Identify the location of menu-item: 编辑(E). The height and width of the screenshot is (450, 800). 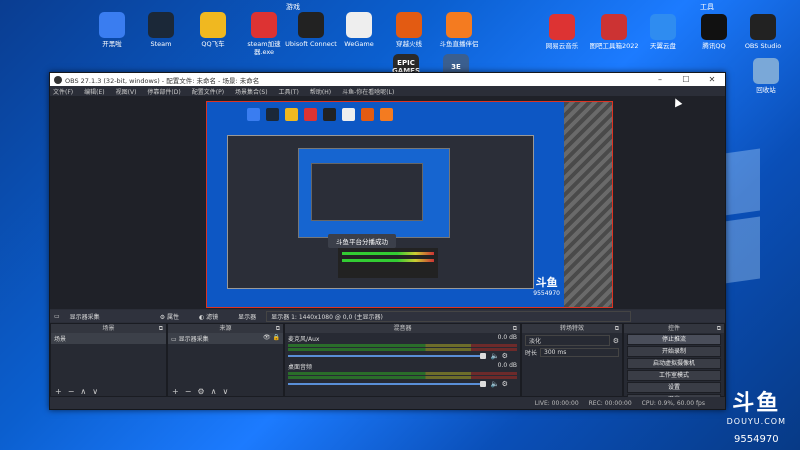
(94, 91).